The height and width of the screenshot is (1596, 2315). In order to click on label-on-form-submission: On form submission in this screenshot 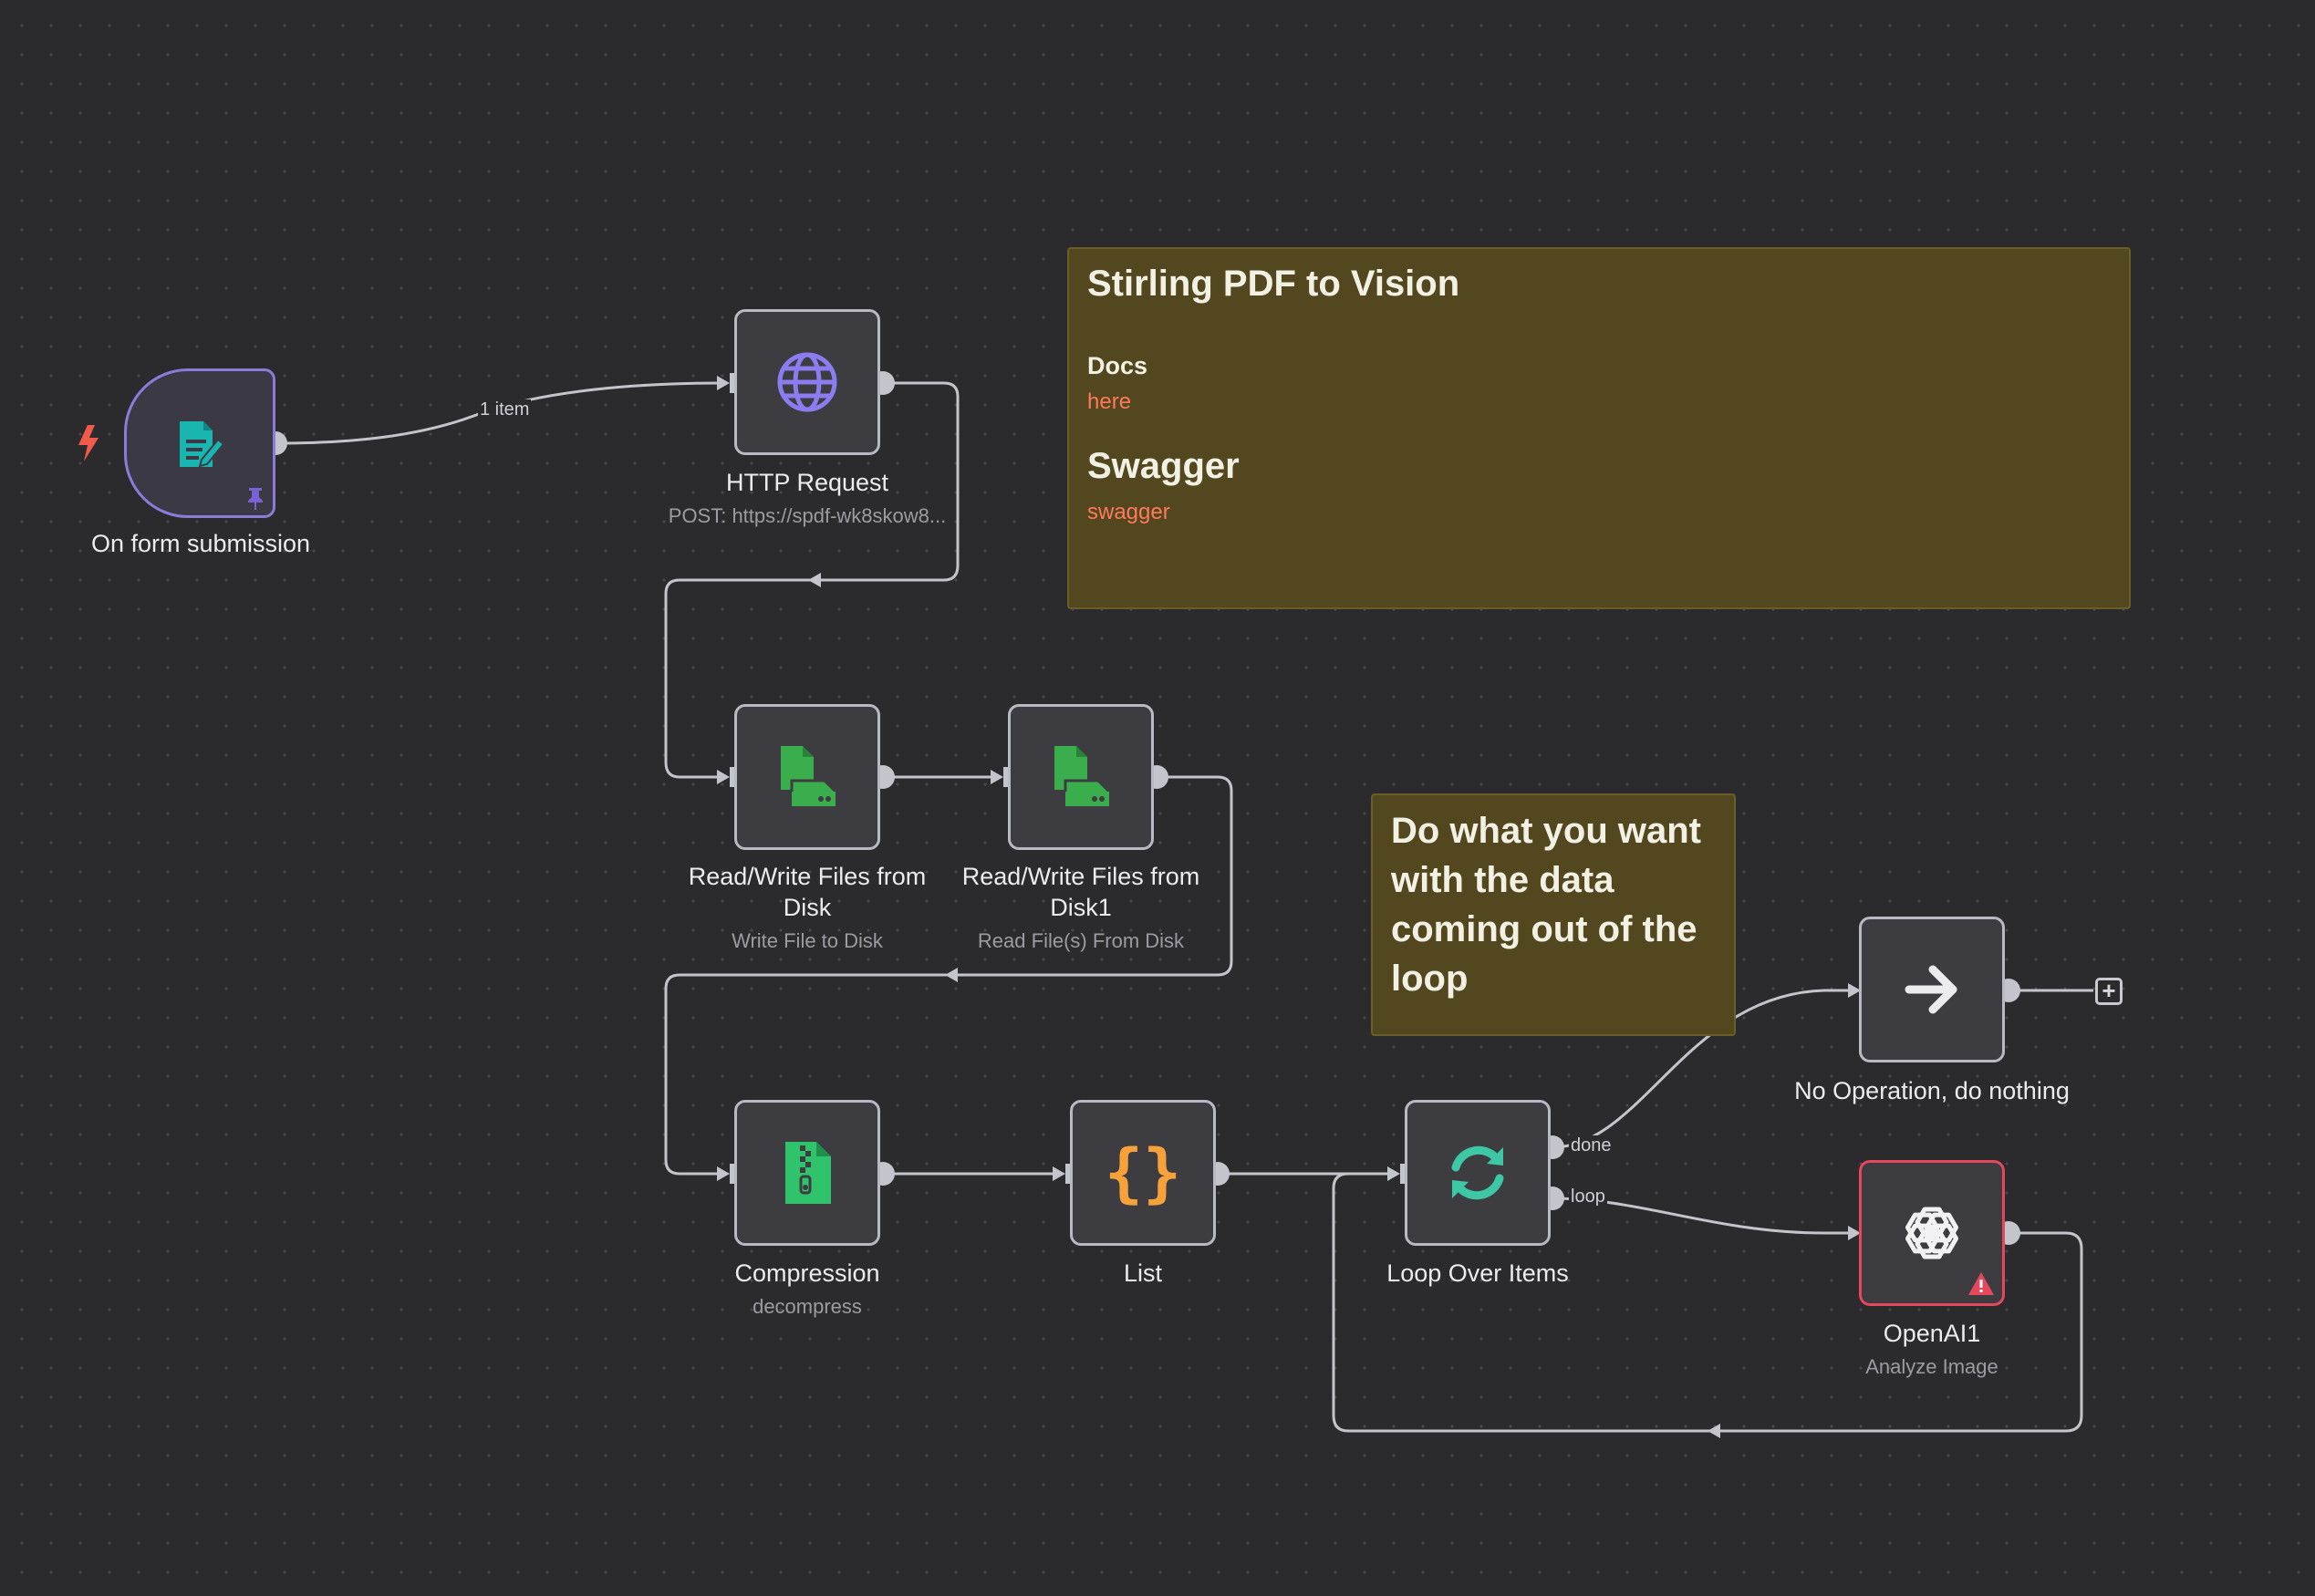, I will do `click(201, 543)`.